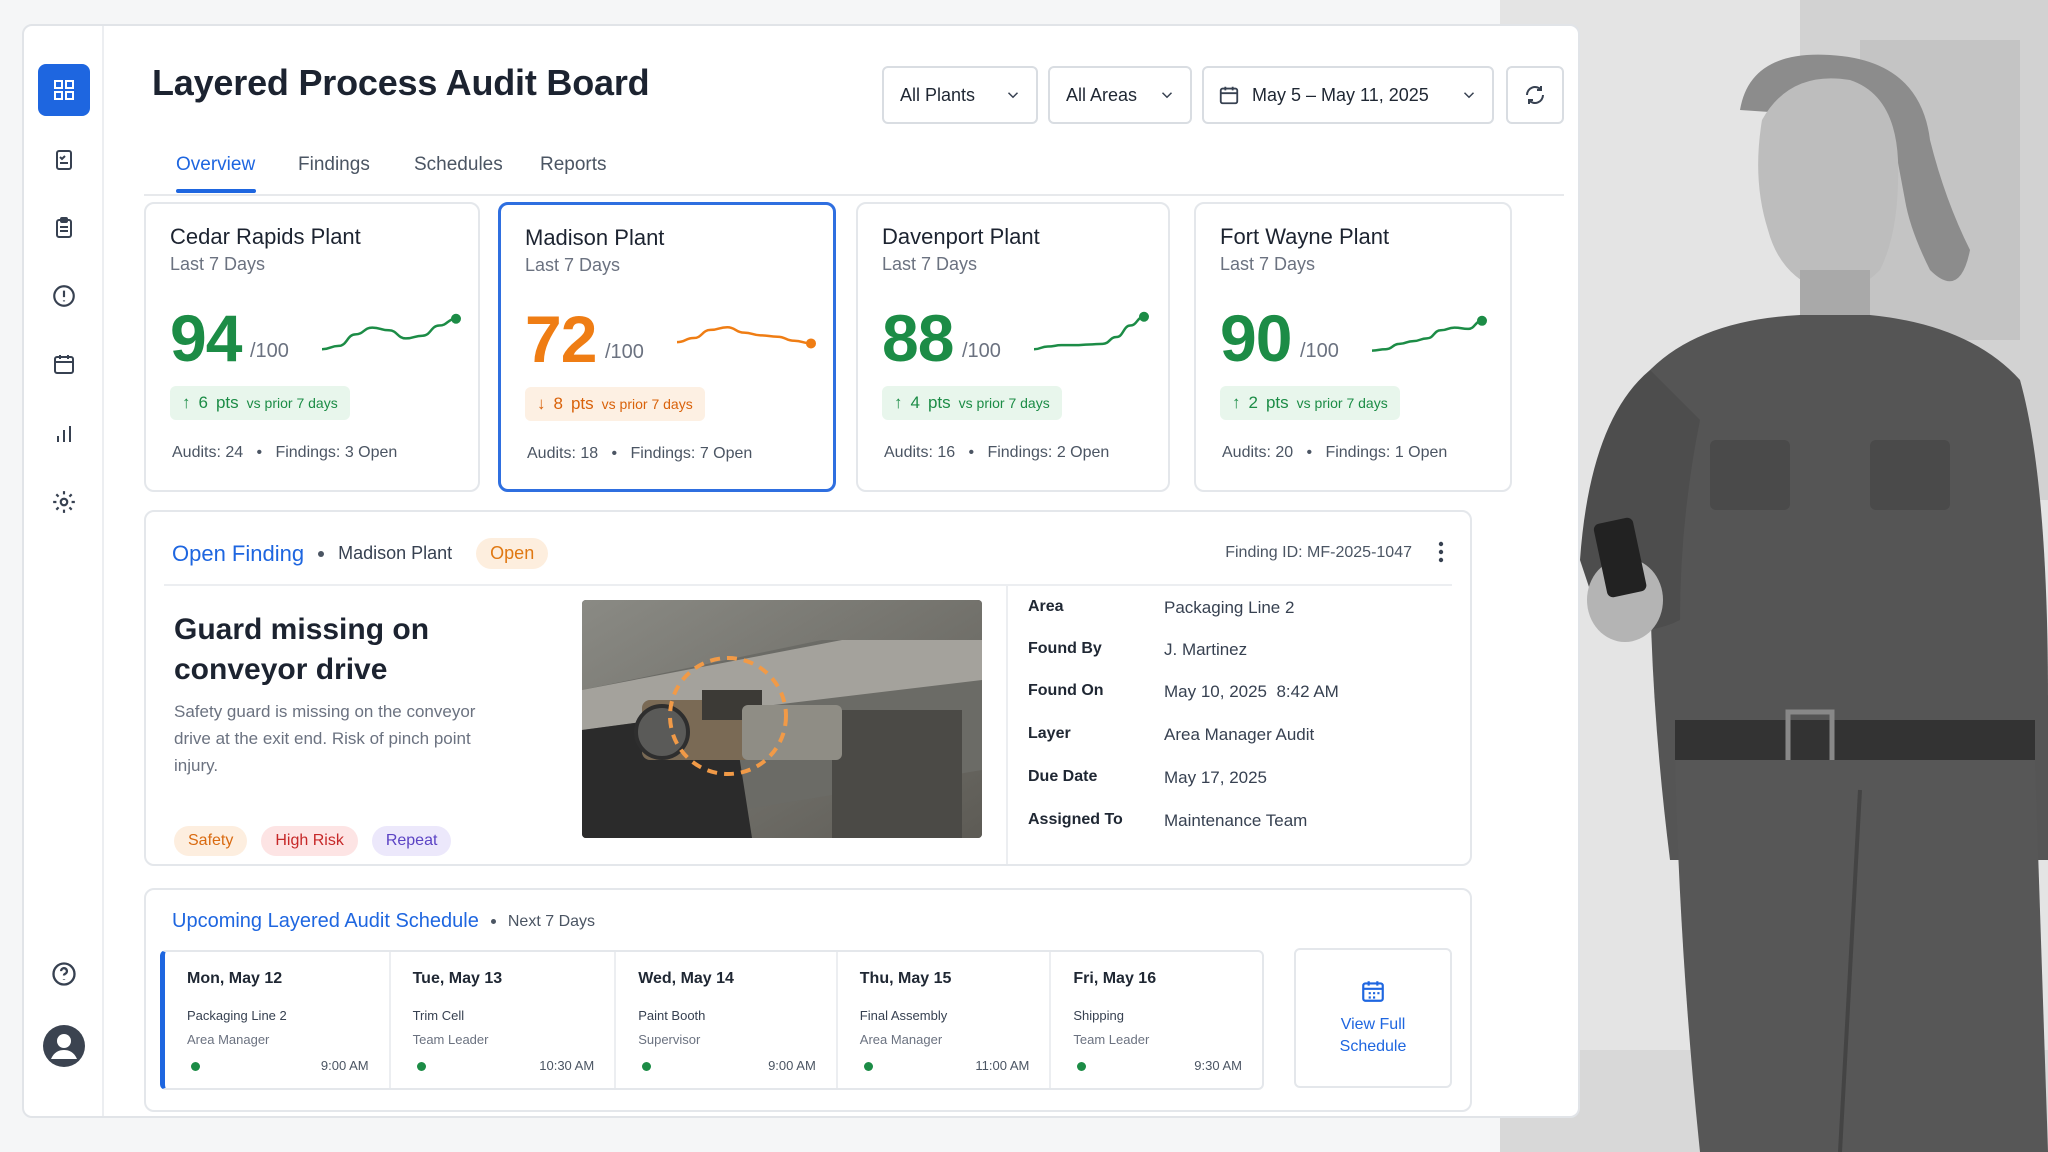 Image resolution: width=2048 pixels, height=1152 pixels. I want to click on alert-icon, so click(64, 296).